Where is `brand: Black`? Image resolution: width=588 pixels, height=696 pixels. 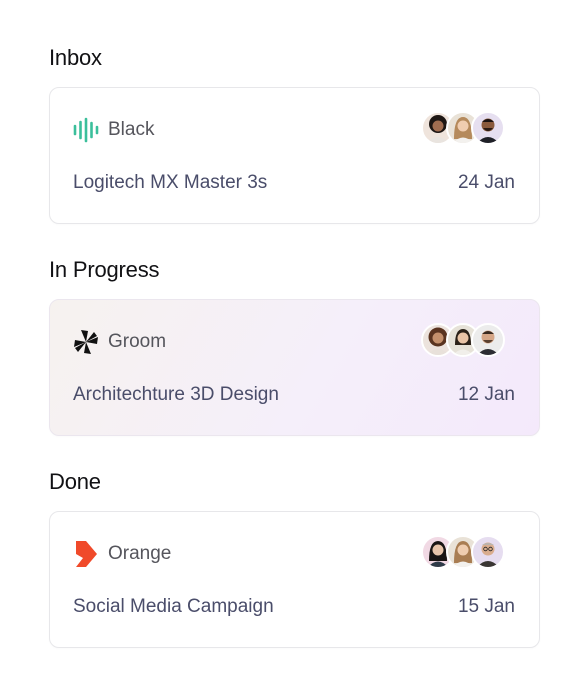 brand: Black is located at coordinates (113, 130).